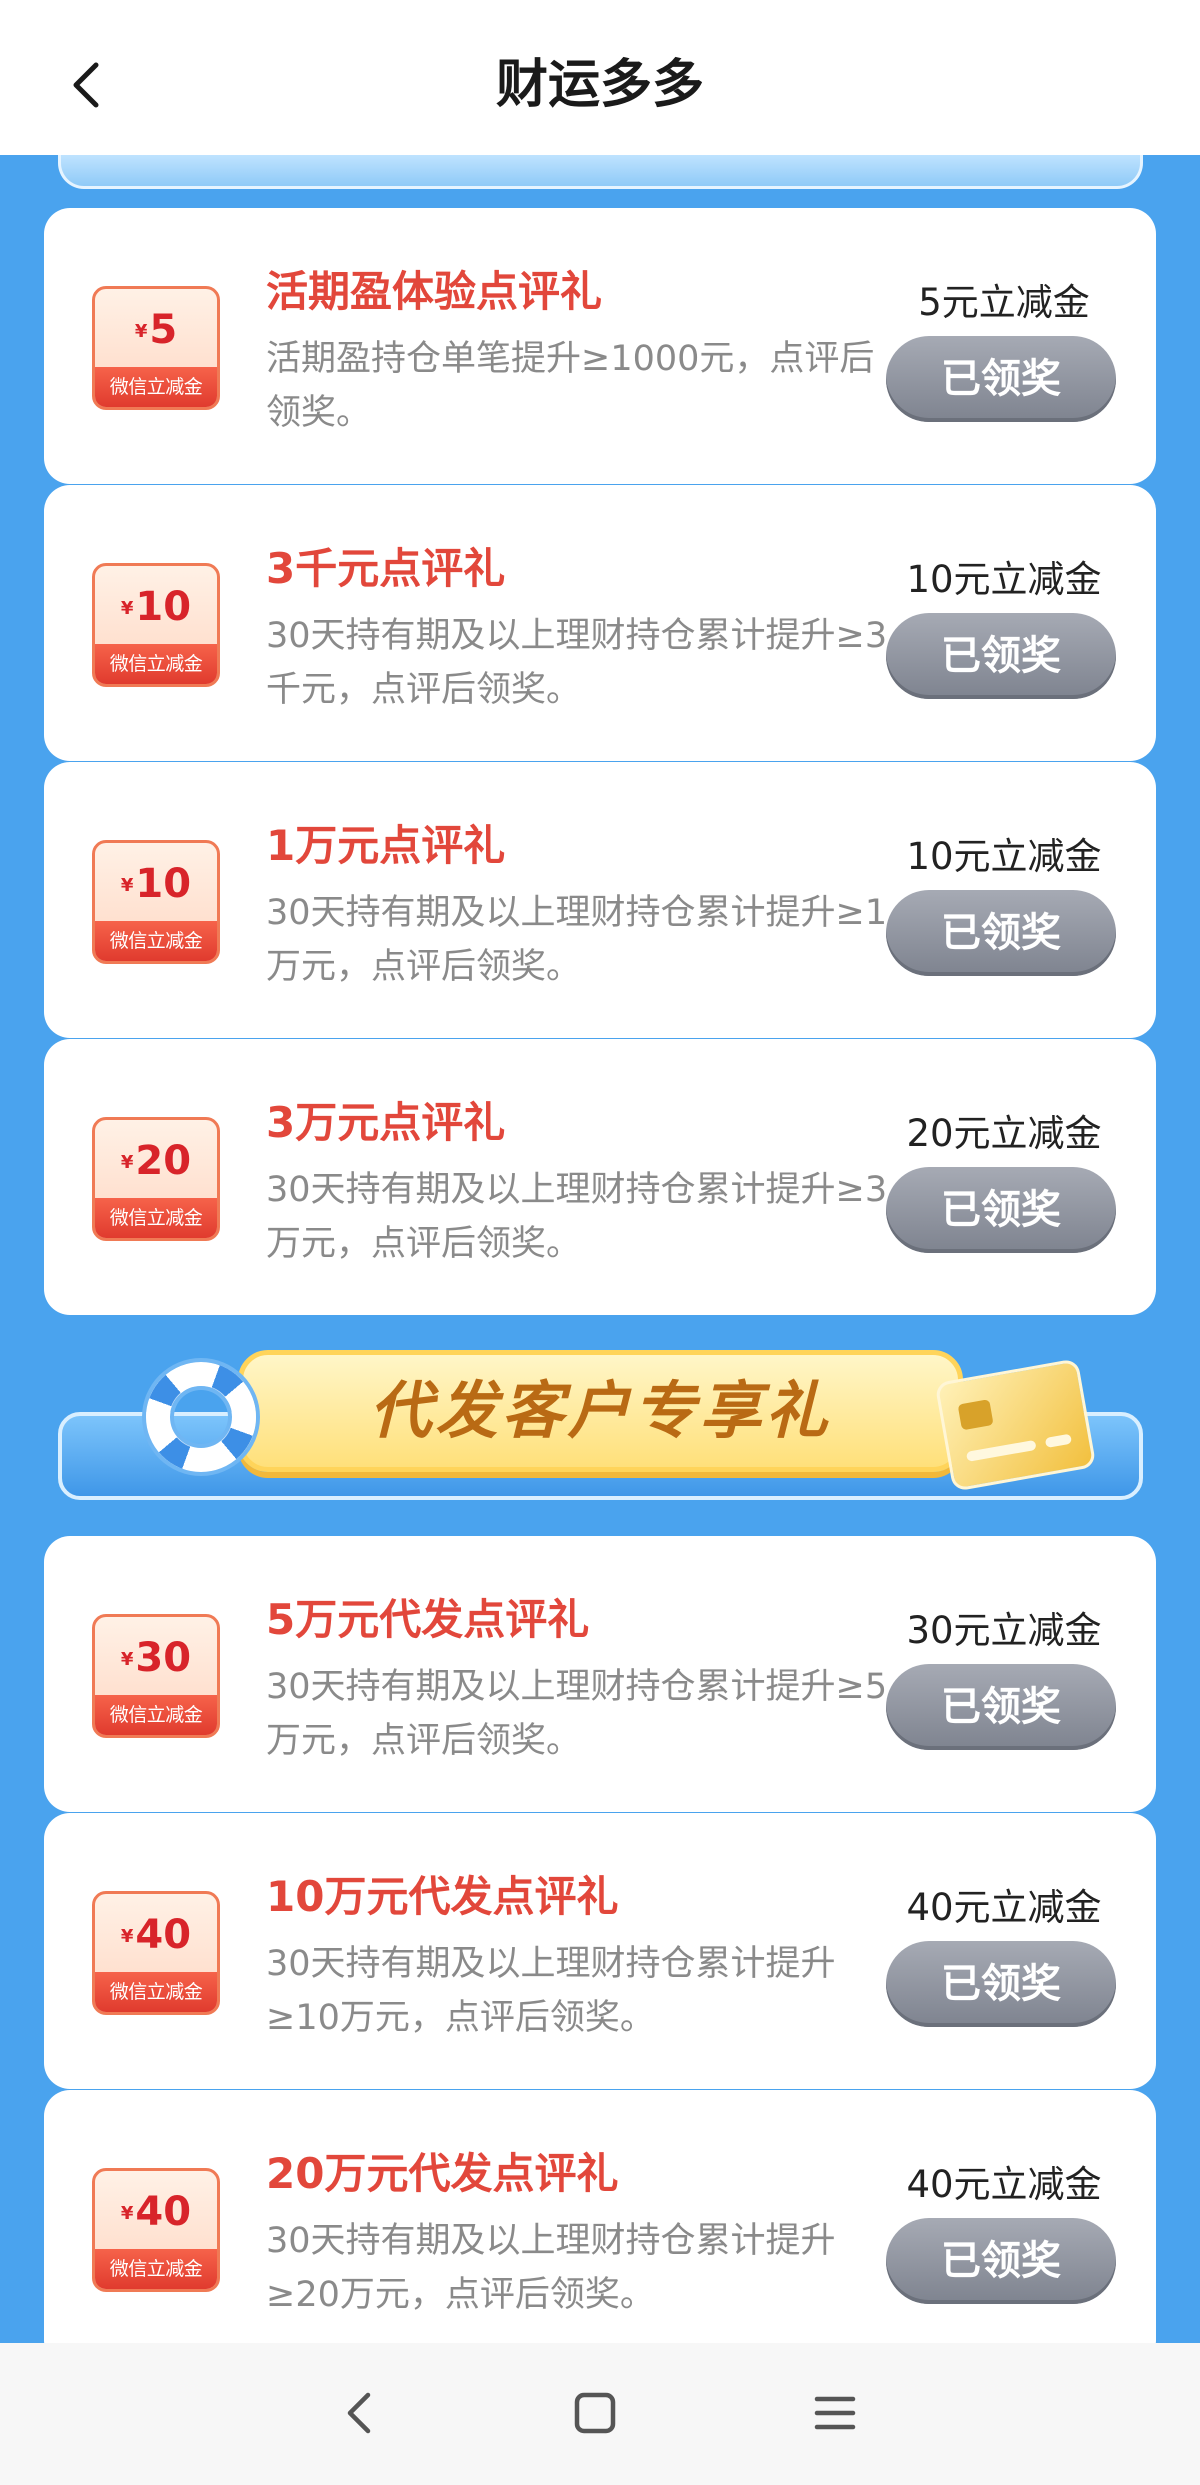 The image size is (1200, 2485). Describe the element at coordinates (570, 386) in the screenshot. I see `reward-description: 活期盈持仓单笔提升≥1000元，点评后领奖。` at that location.